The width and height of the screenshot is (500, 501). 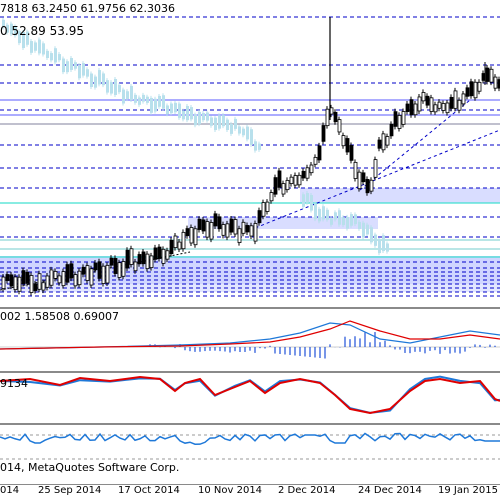 I want to click on macd-main-line, so click(x=250, y=336).